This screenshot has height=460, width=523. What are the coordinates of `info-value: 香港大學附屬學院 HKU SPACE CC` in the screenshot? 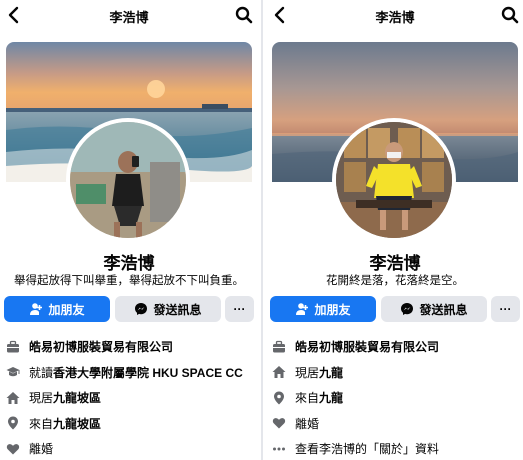 It's located at (148, 373).